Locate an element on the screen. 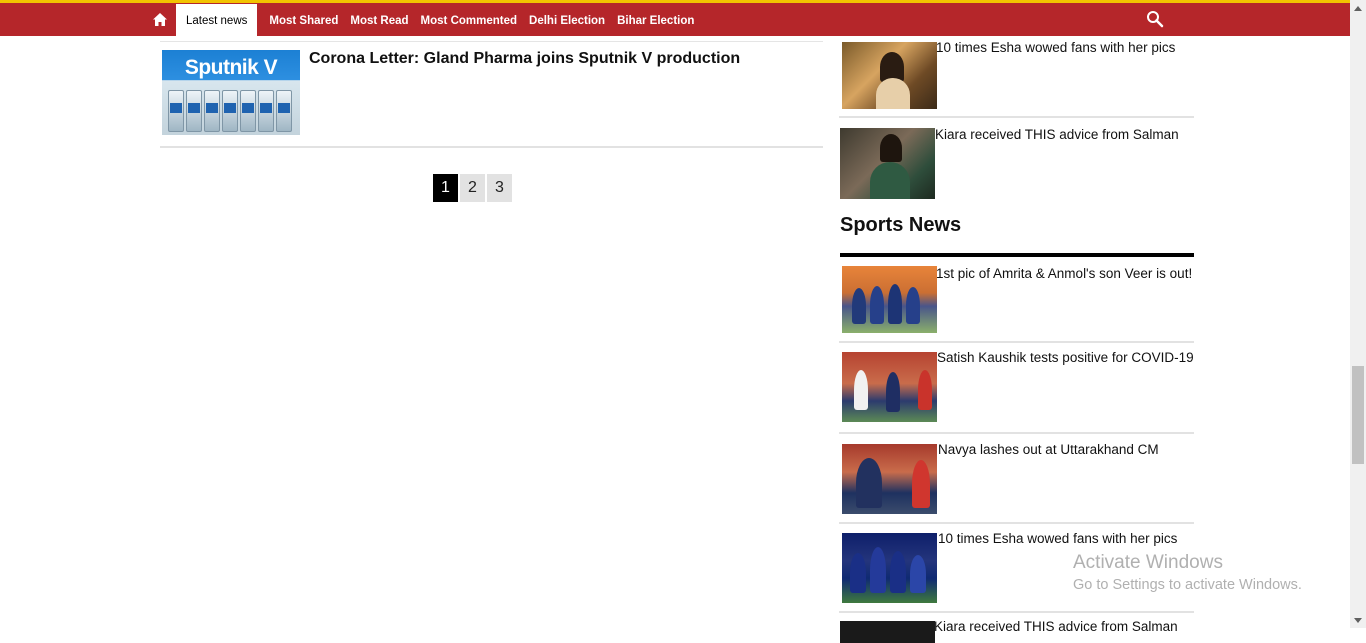 Image resolution: width=1366 pixels, height=643 pixels. home-icon is located at coordinates (160, 19).